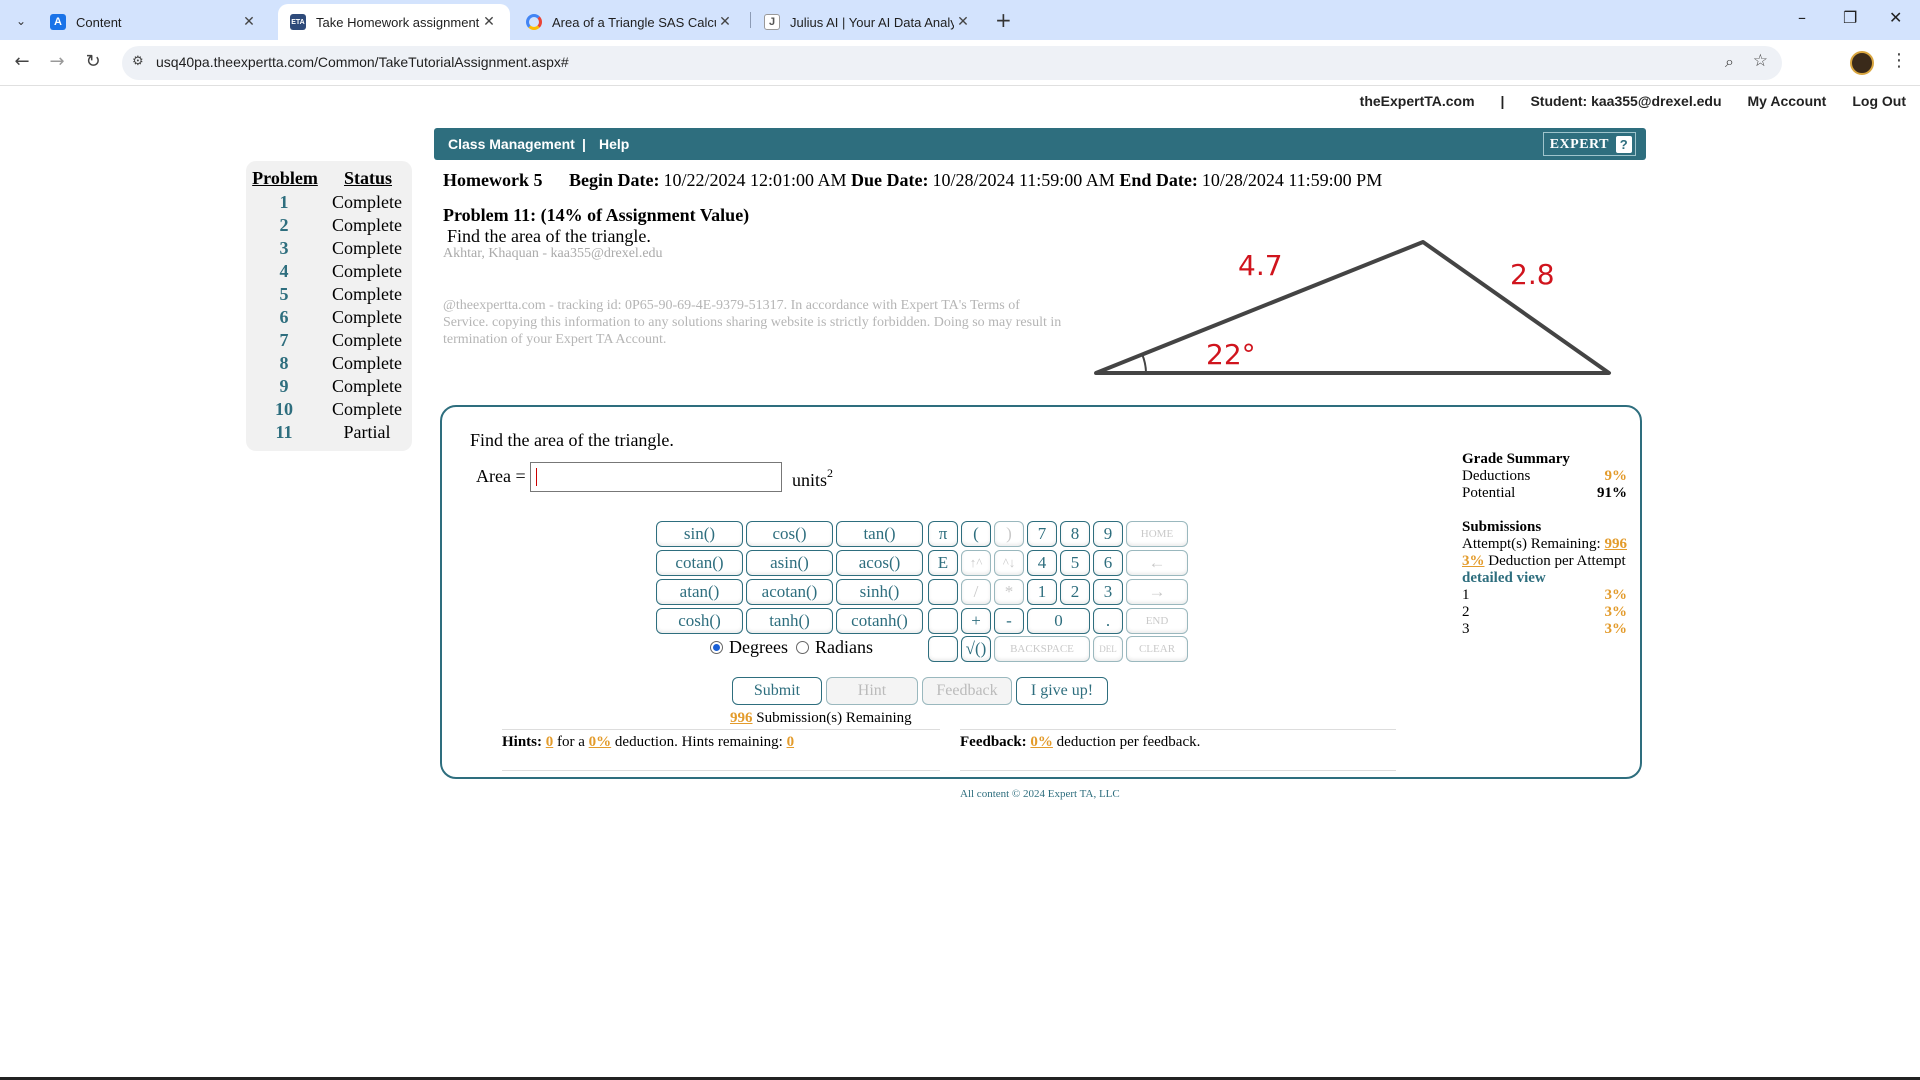 The image size is (1920, 1080). I want to click on problem-number: 5, so click(284, 295).